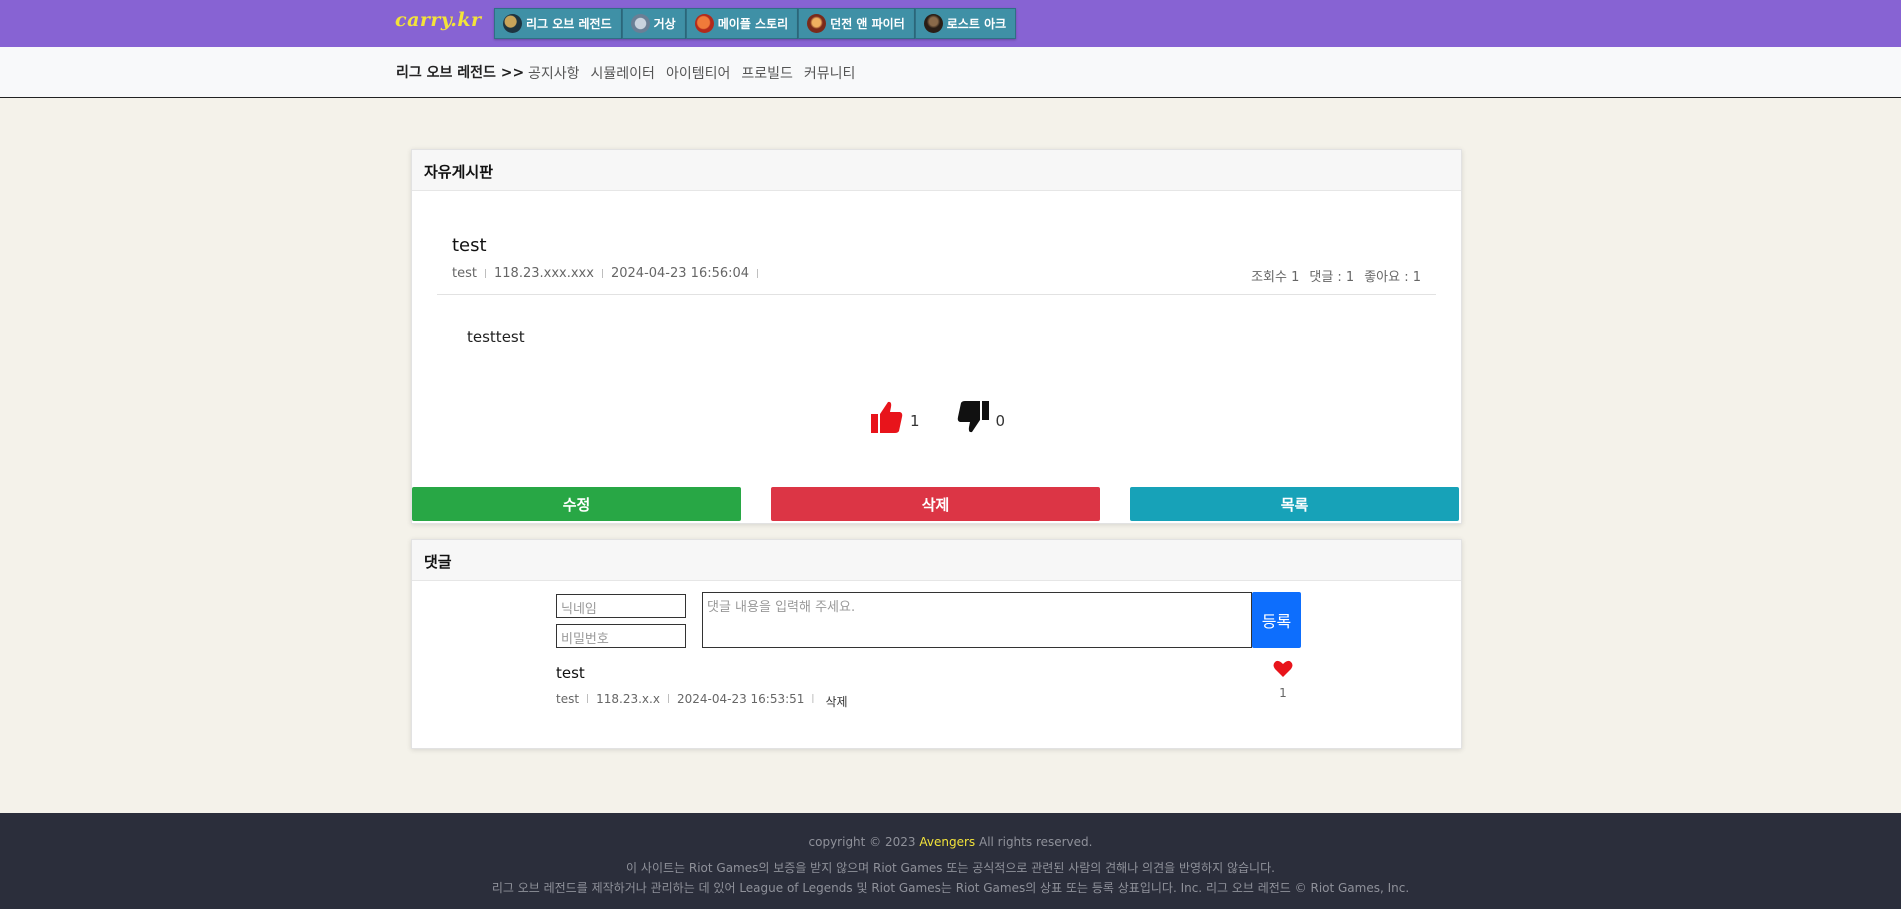 The height and width of the screenshot is (909, 1901). Describe the element at coordinates (915, 421) in the screenshot. I see `upvote-count: 1` at that location.